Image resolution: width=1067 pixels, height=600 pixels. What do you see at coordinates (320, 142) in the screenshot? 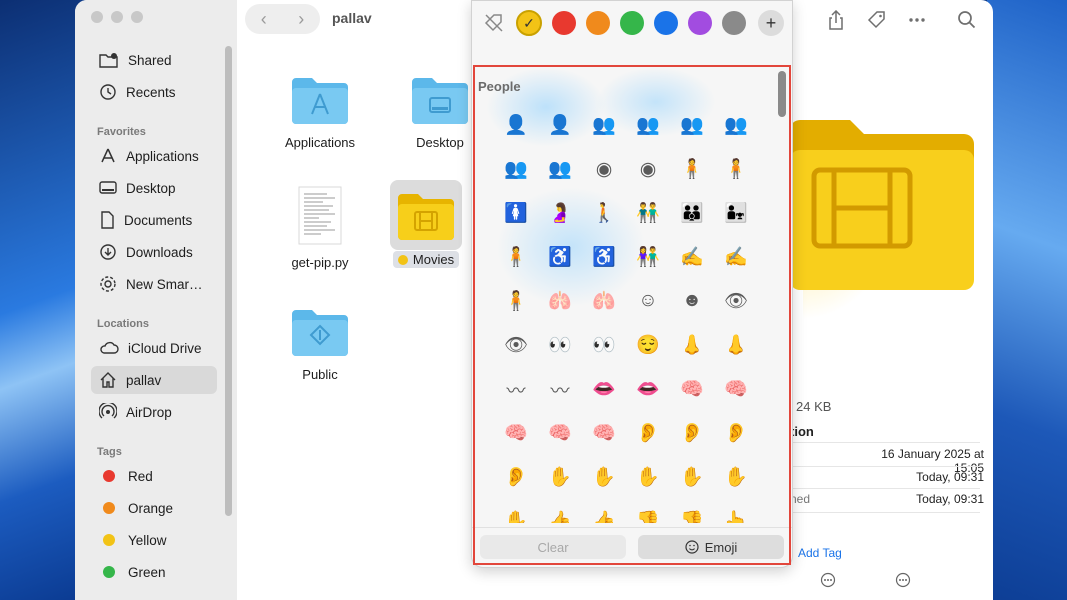
I see `file-label: Applications` at bounding box center [320, 142].